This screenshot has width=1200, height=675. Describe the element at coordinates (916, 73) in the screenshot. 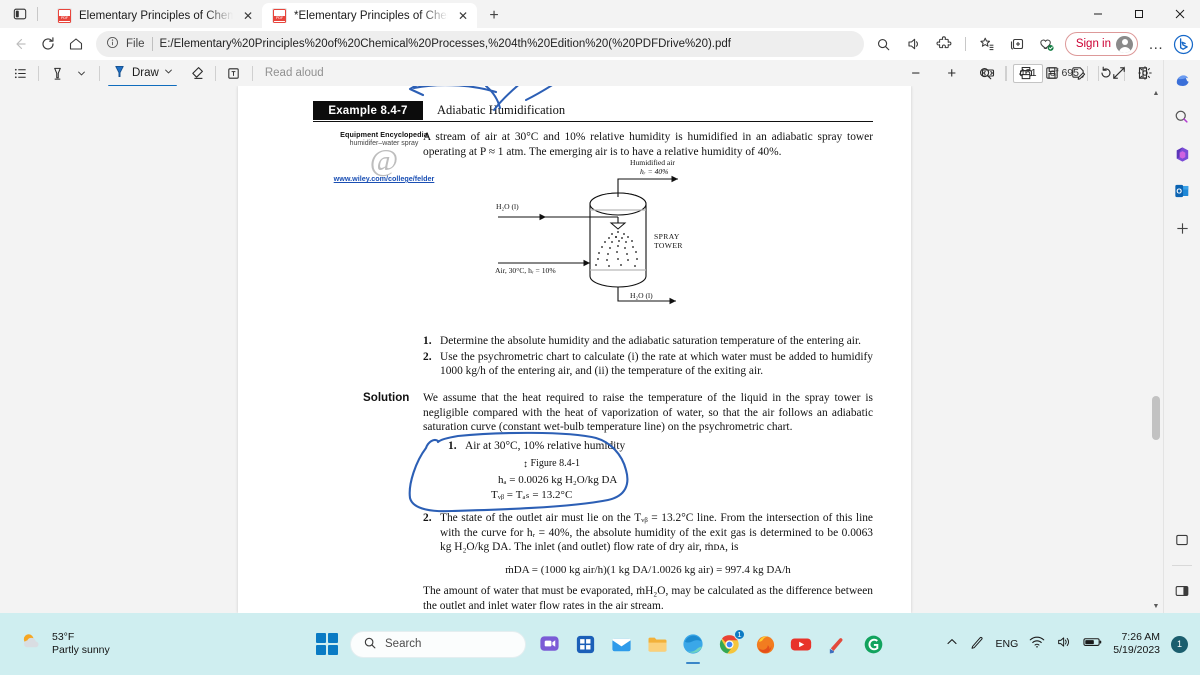

I see `zoom-out-button: −` at that location.